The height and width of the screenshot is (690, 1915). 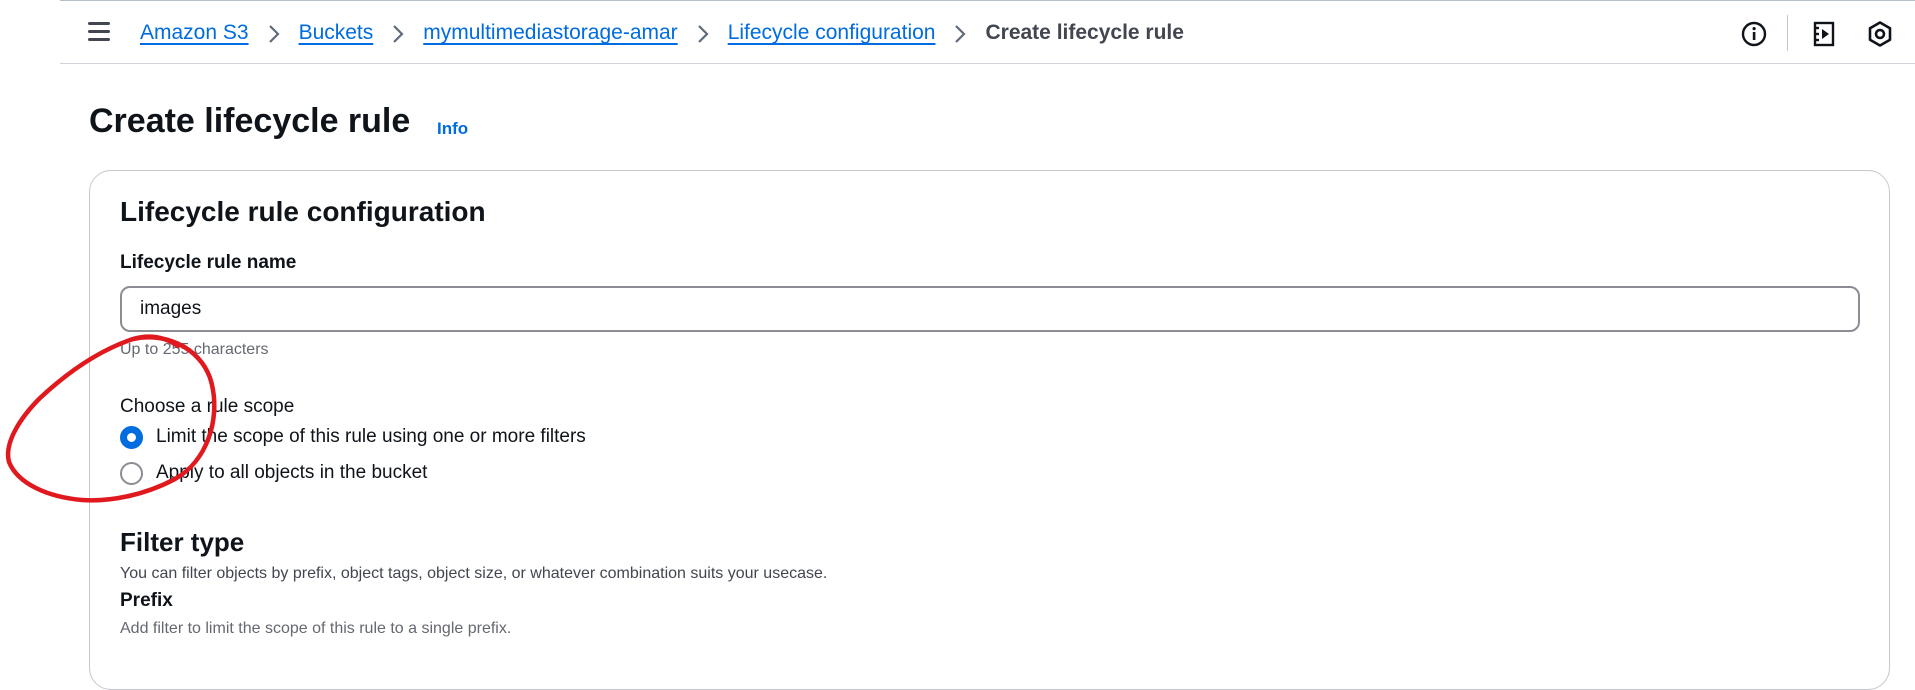 What do you see at coordinates (303, 211) in the screenshot?
I see `panel-title: Lifecycle rule configuration` at bounding box center [303, 211].